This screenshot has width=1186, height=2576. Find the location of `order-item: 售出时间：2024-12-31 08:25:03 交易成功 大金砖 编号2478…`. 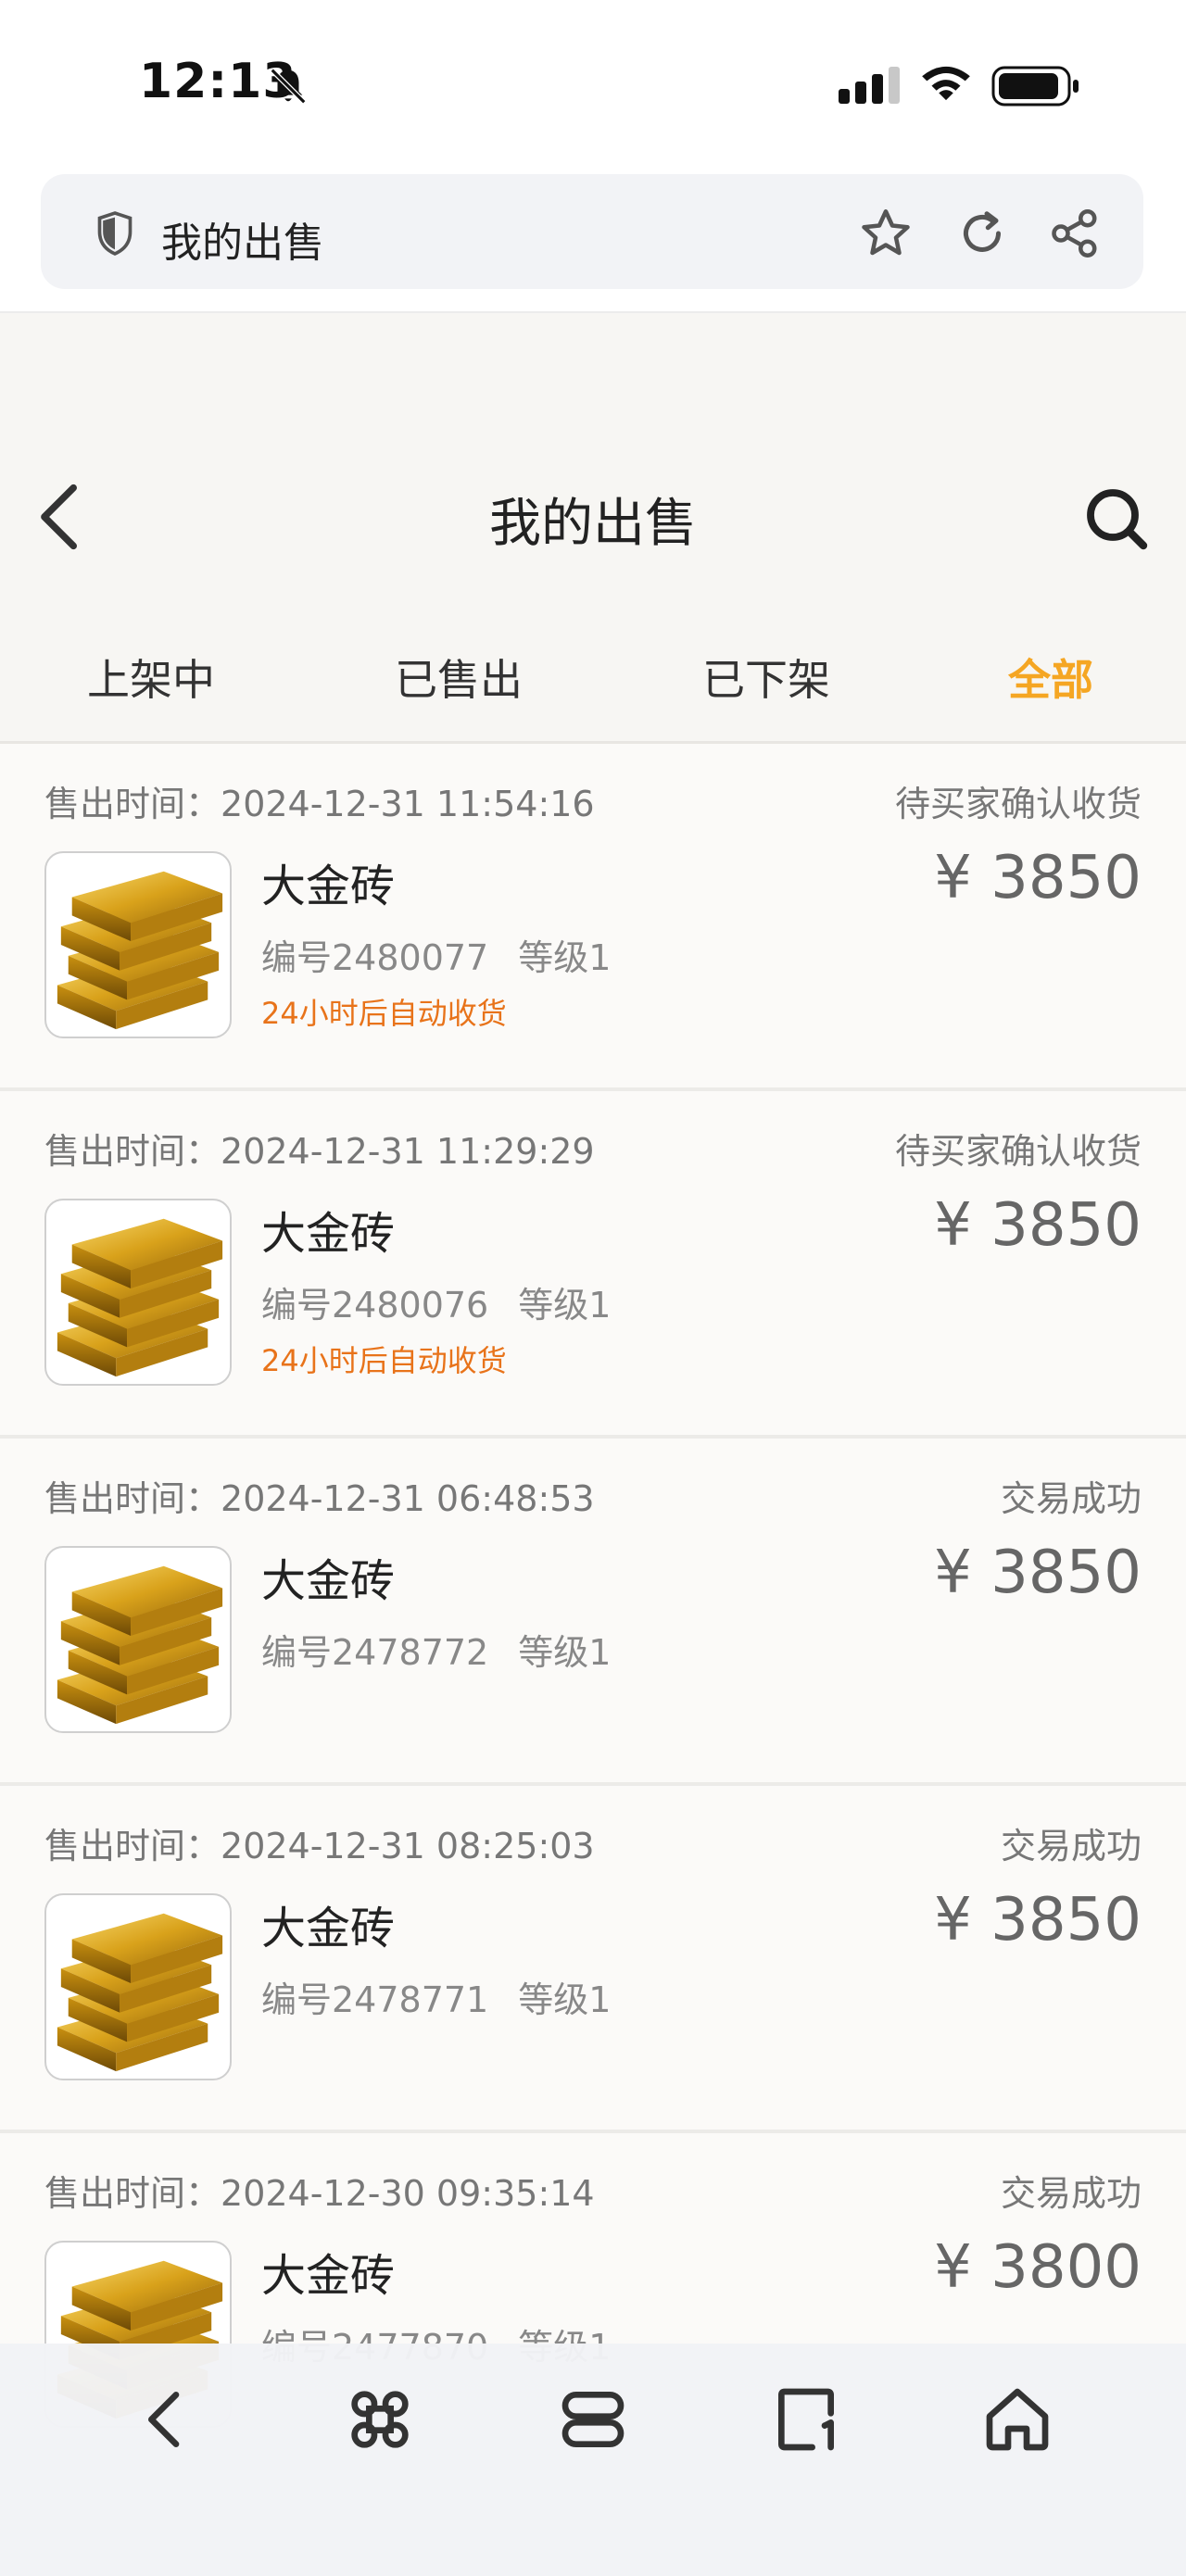

order-item: 售出时间：2024-12-31 08:25:03 交易成功 大金砖 编号2478… is located at coordinates (593, 1959).